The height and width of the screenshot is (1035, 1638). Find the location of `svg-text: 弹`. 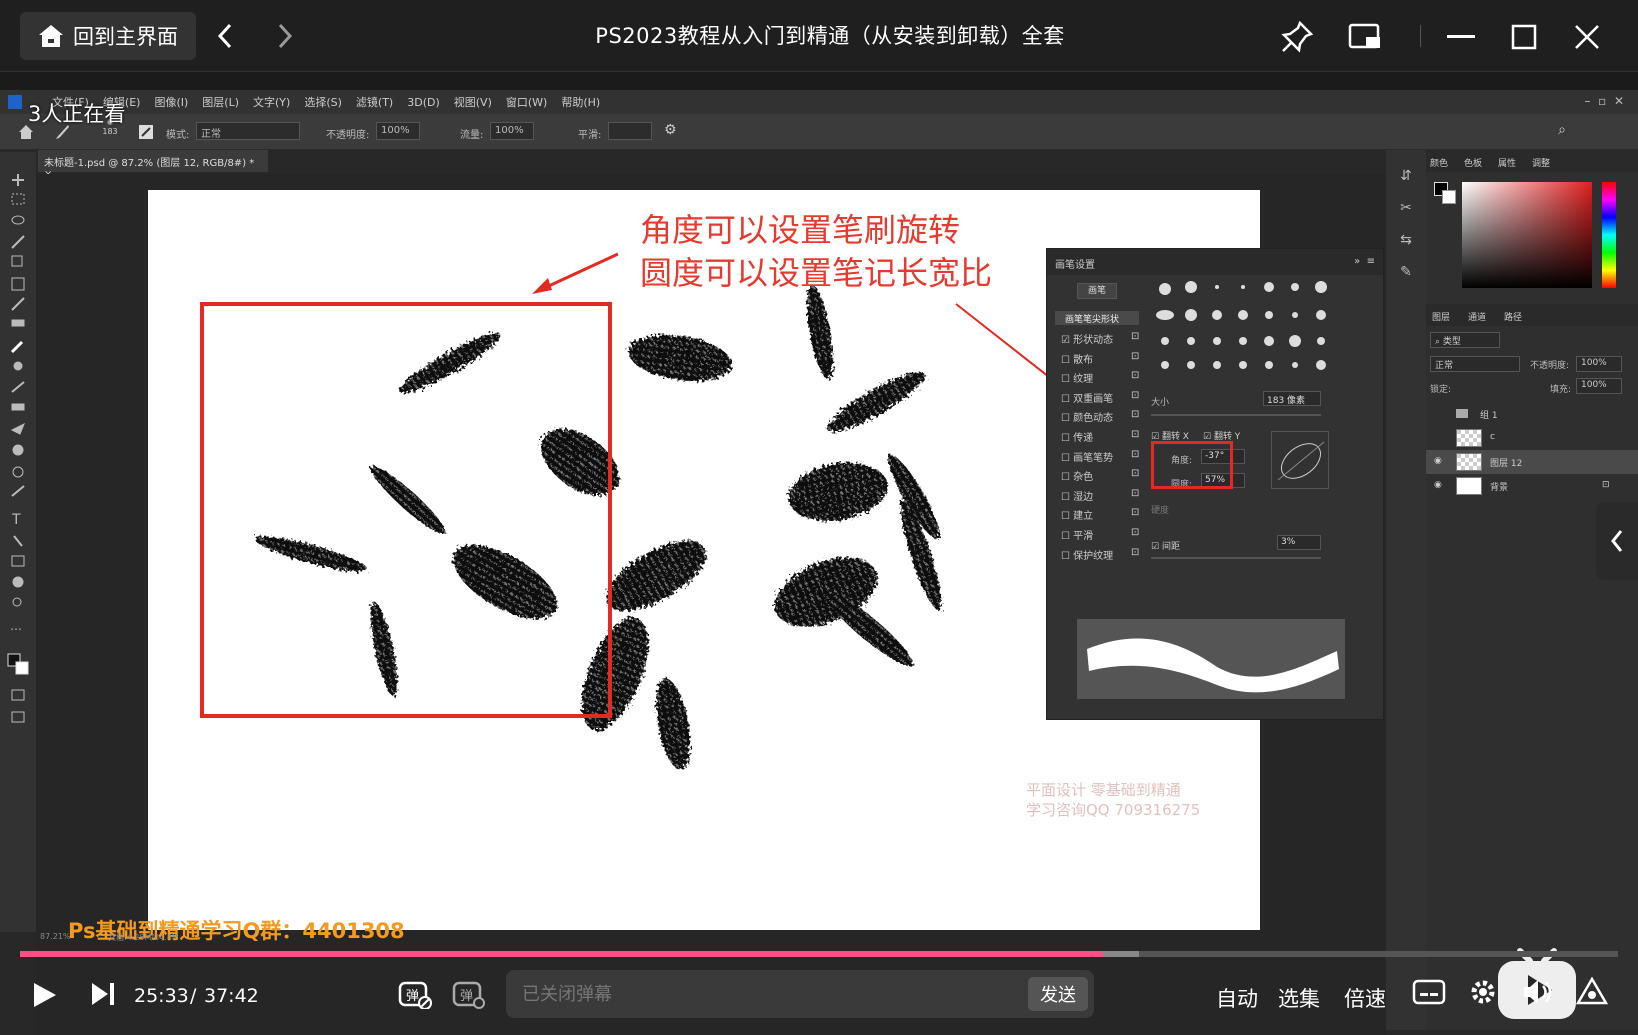

svg-text: 弹 is located at coordinates (412, 996).